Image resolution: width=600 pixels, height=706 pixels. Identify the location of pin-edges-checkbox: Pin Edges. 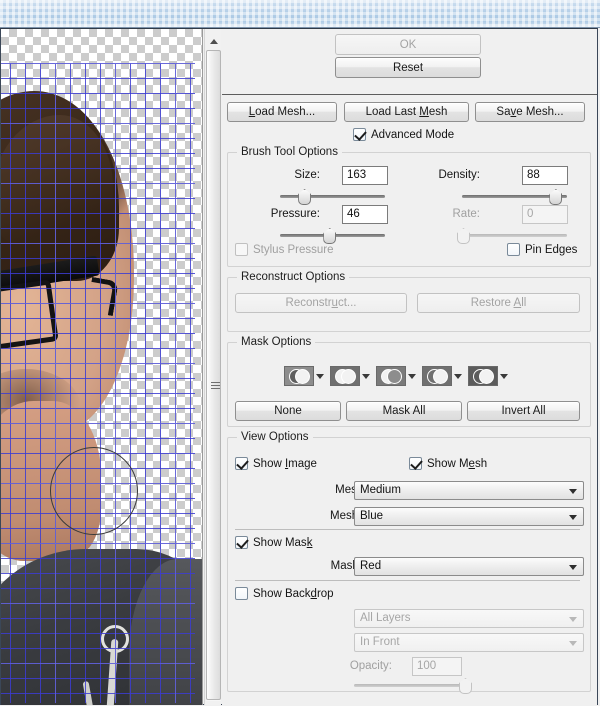
(542, 249).